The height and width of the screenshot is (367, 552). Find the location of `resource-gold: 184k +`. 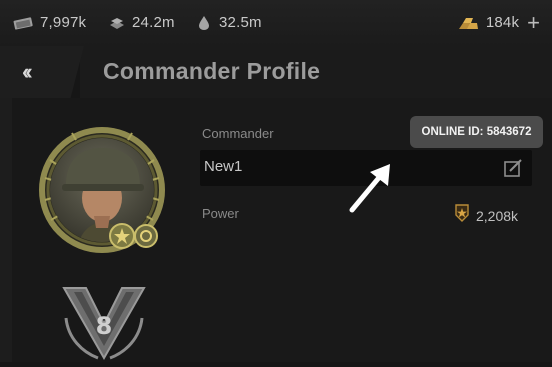

resource-gold: 184k + is located at coordinates (499, 22).